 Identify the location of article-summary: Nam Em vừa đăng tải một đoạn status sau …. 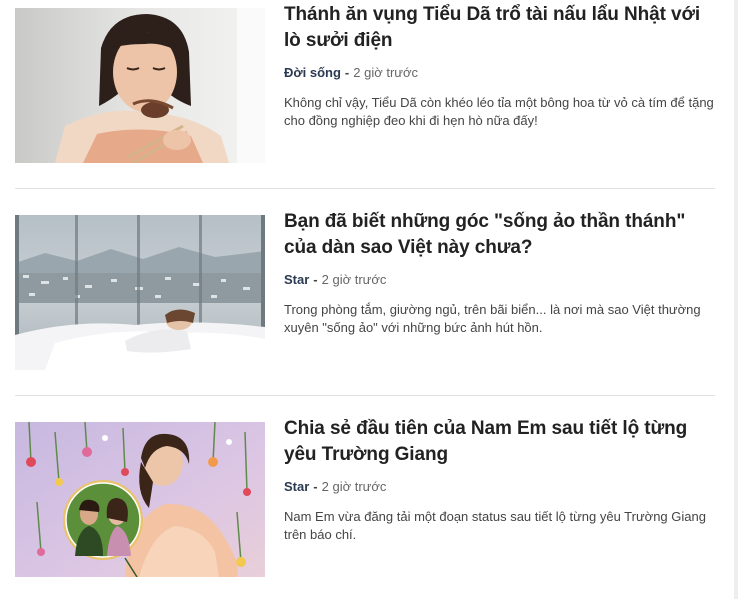
(495, 525).